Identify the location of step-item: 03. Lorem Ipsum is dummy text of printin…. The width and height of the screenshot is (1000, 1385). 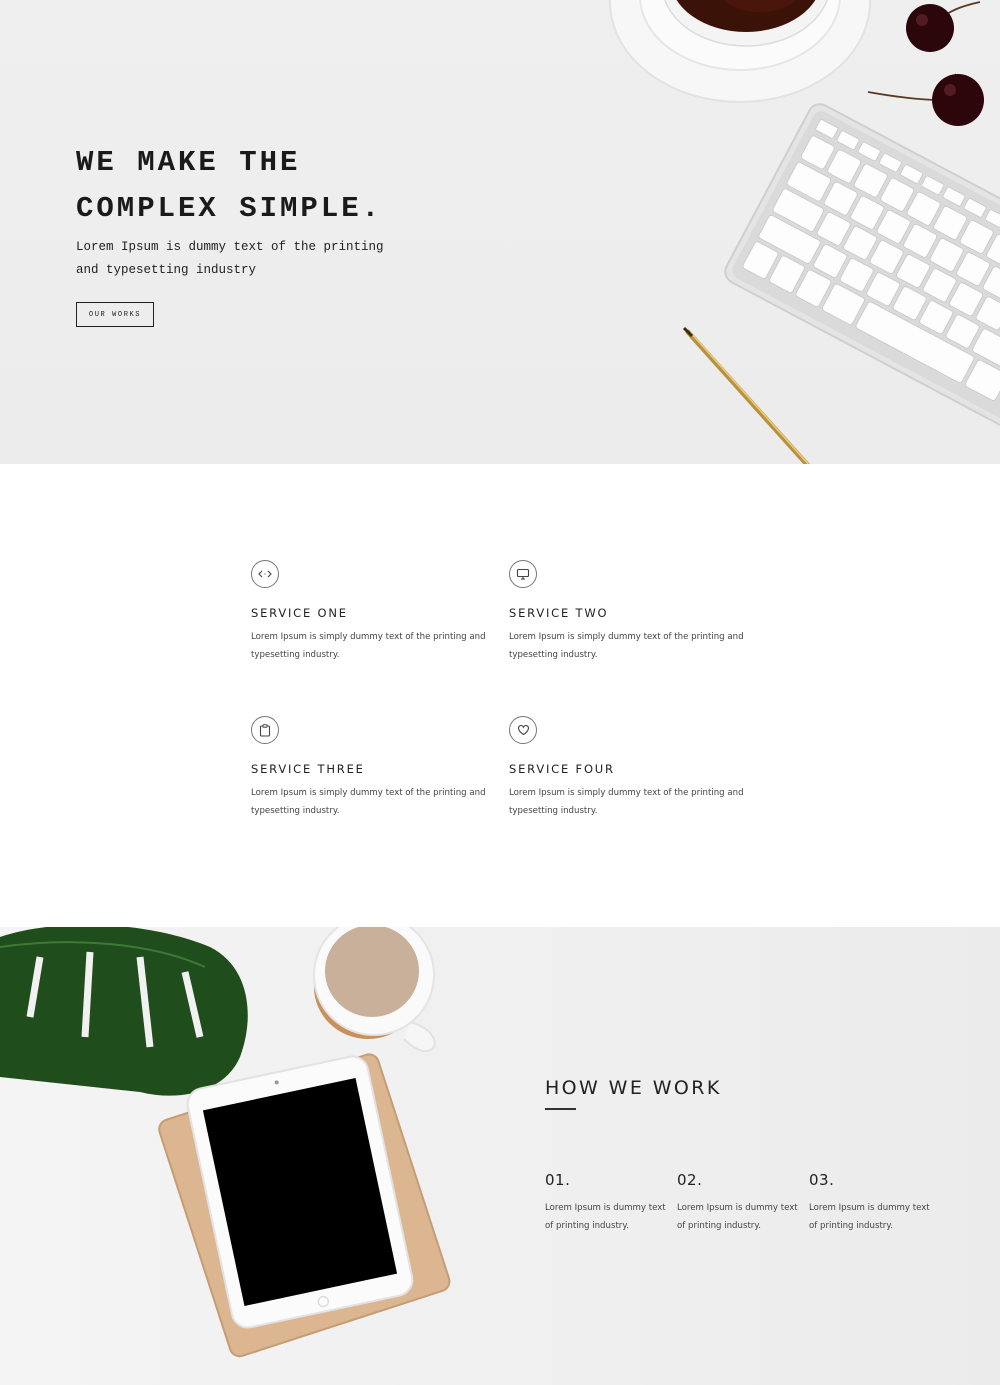
(871, 1203).